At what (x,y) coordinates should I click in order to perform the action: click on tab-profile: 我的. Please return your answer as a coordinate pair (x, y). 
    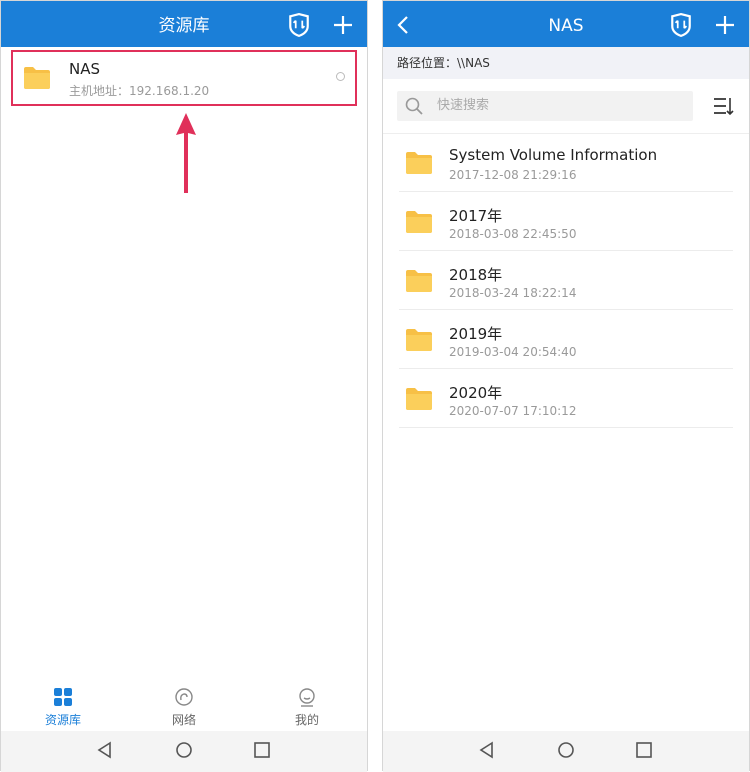
    Looking at the image, I should click on (307, 705).